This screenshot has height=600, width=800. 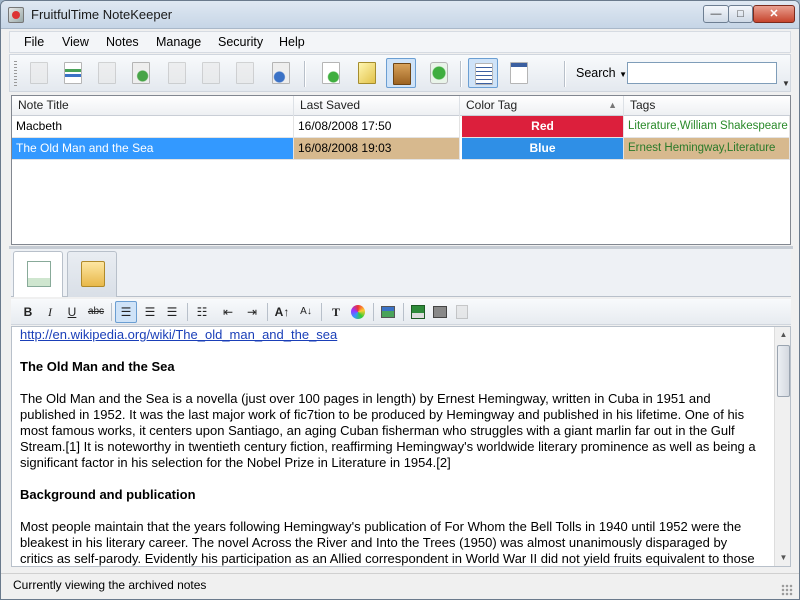 I want to click on font-shrink-button: A↓, so click(x=306, y=312).